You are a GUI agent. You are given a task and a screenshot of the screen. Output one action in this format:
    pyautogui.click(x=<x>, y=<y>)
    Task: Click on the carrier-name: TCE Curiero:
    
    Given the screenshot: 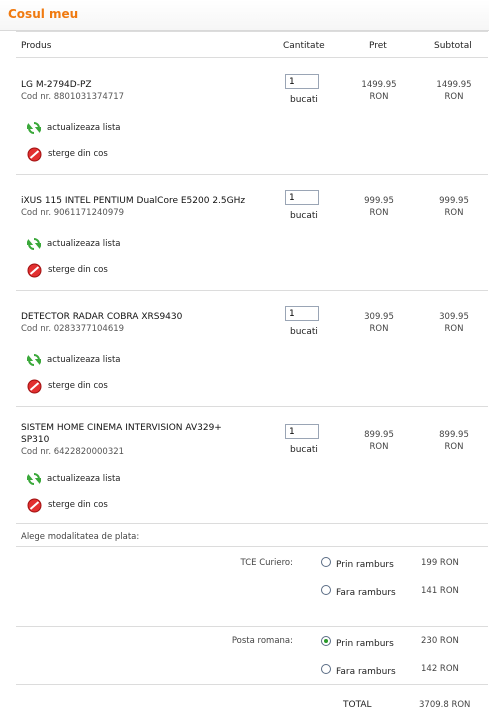 What is the action you would take?
    pyautogui.click(x=266, y=563)
    